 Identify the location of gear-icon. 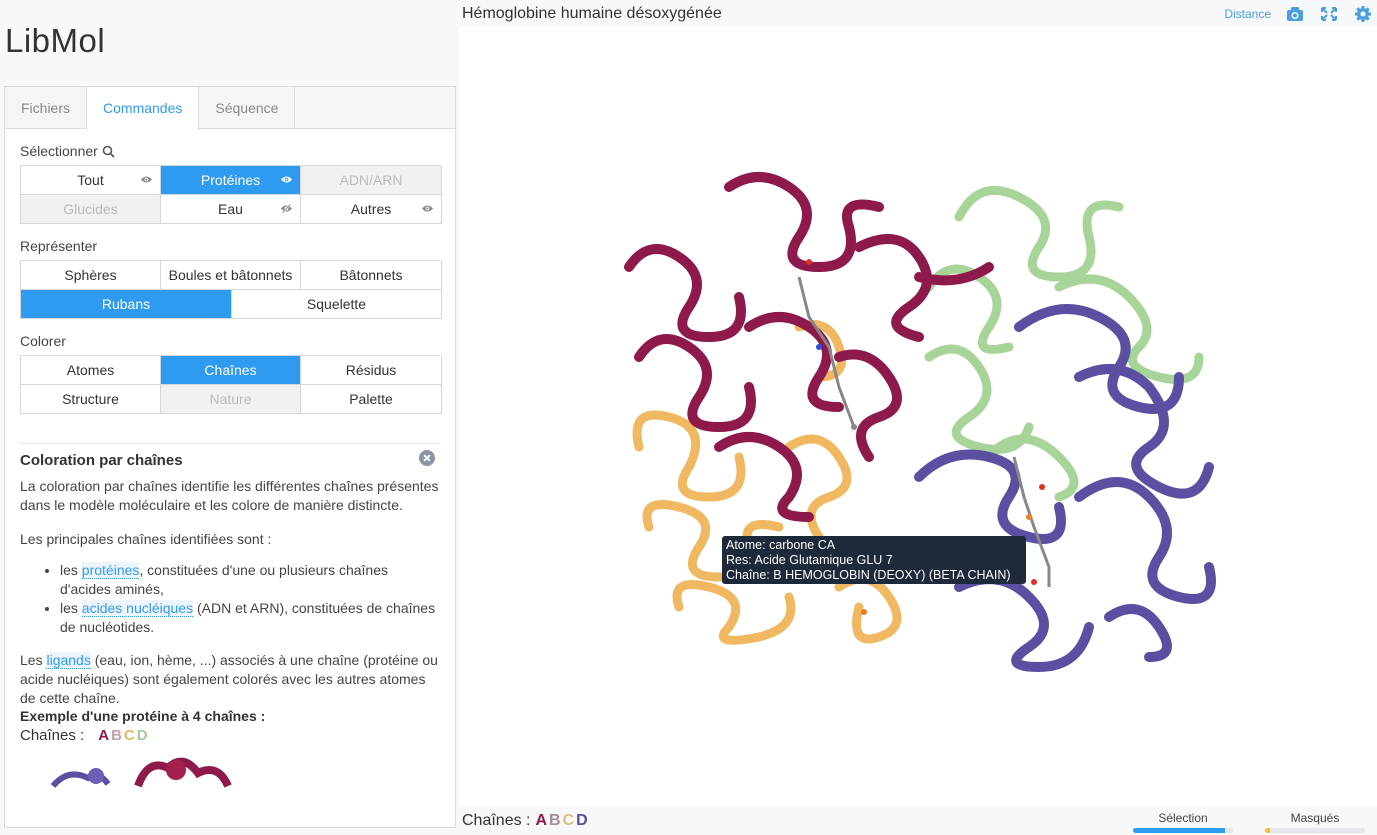
(1363, 14).